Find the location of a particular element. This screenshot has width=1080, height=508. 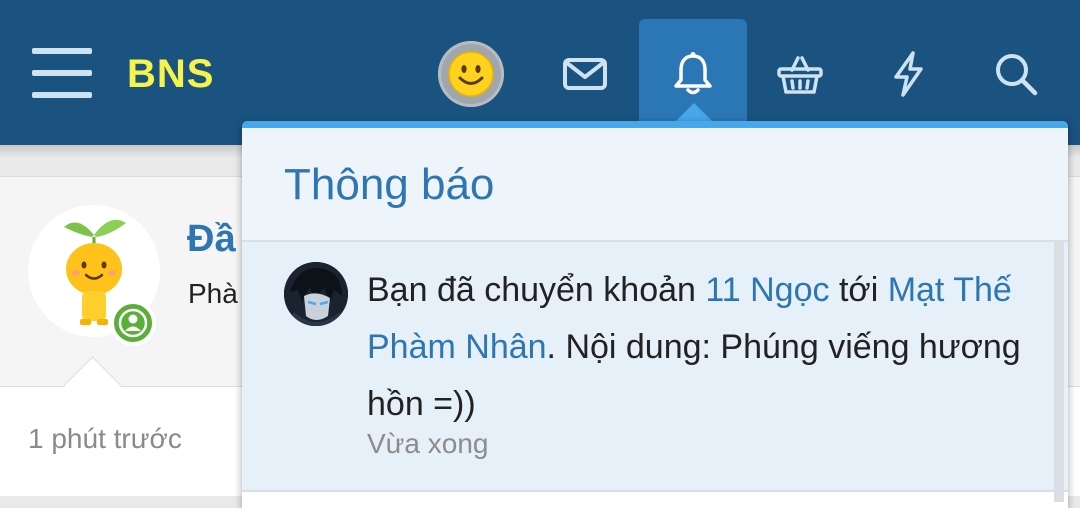

basket-icon is located at coordinates (800, 75).